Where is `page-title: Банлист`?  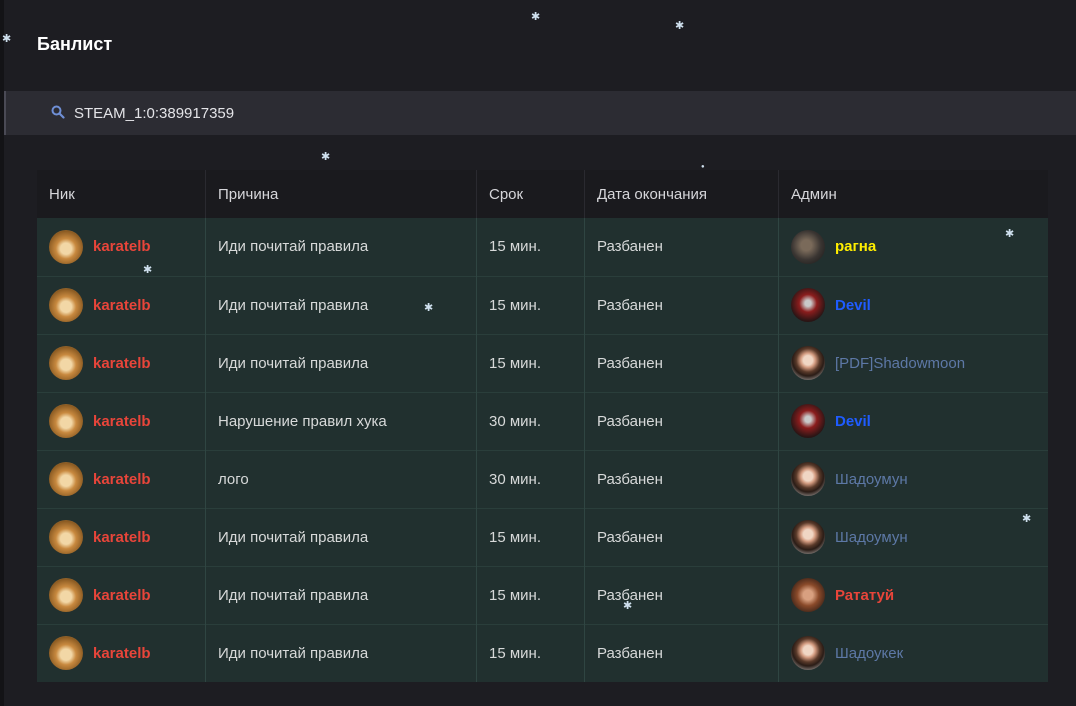 page-title: Банлист is located at coordinates (75, 44).